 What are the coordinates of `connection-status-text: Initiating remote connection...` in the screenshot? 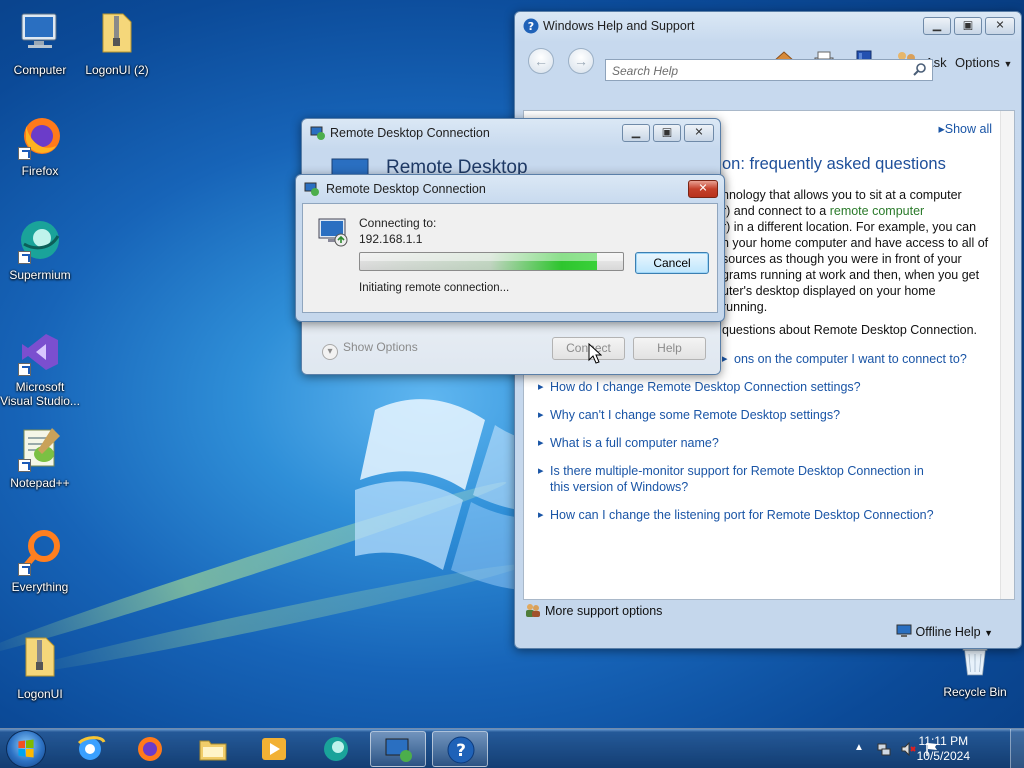 It's located at (434, 288).